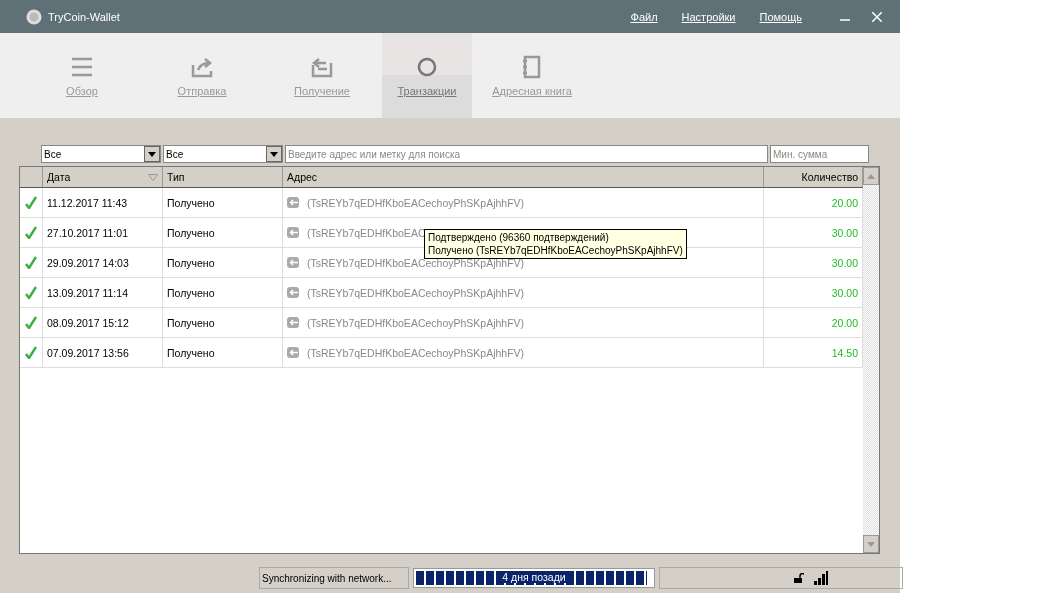  I want to click on column-header: Адрес, so click(523, 177).